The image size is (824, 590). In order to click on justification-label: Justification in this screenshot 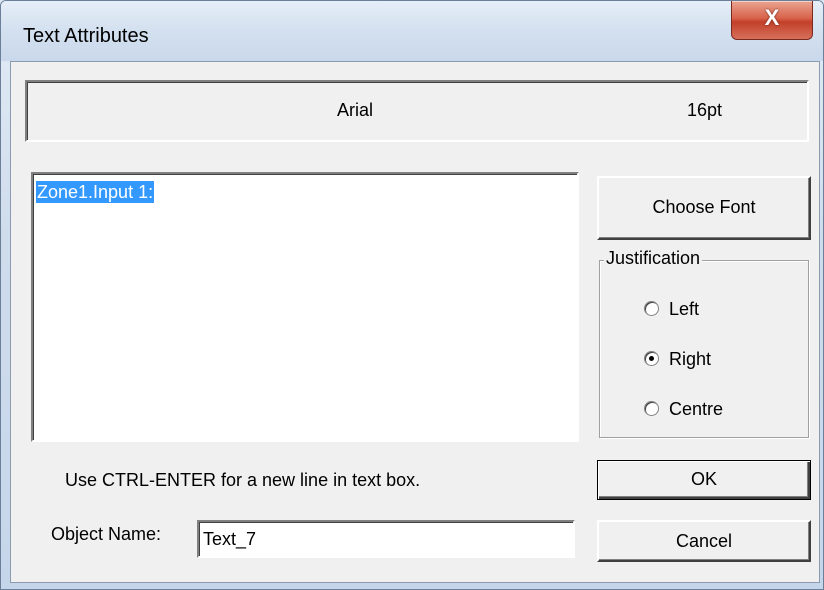, I will do `click(653, 258)`.